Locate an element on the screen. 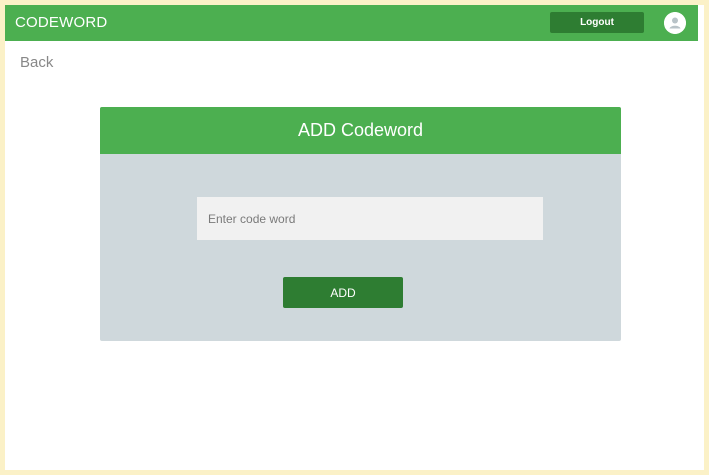 The image size is (709, 475). logout-button: Logout is located at coordinates (597, 22).